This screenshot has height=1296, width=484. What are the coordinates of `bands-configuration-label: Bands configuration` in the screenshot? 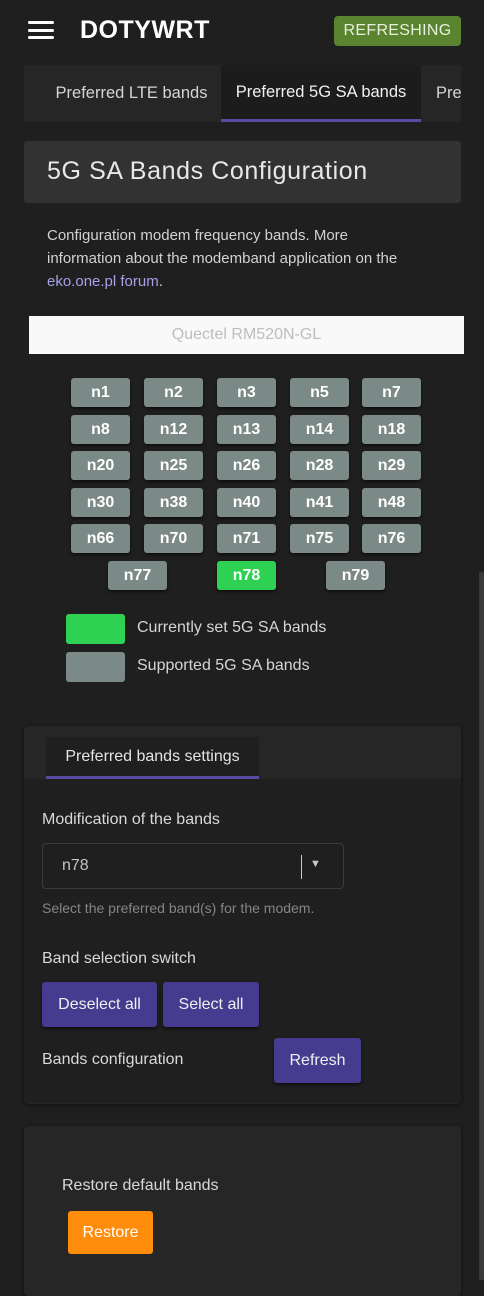 It's located at (113, 1059).